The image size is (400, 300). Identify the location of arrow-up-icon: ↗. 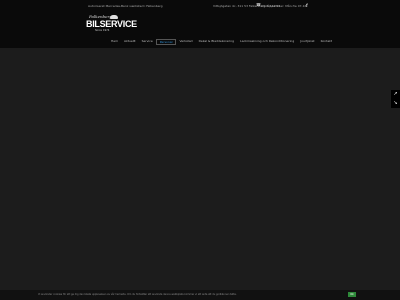
(395, 94).